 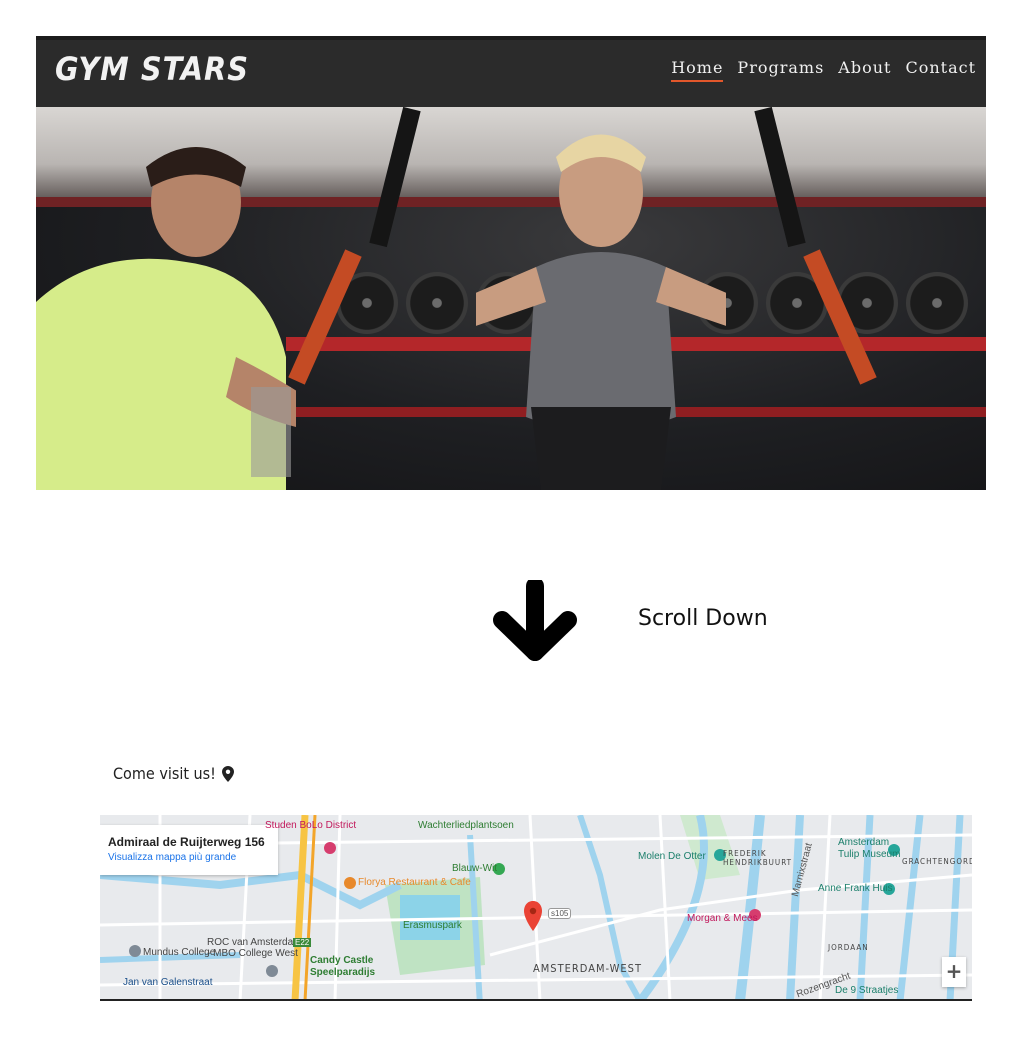 I want to click on visit-heading: Come visit us!, so click(x=173, y=773).